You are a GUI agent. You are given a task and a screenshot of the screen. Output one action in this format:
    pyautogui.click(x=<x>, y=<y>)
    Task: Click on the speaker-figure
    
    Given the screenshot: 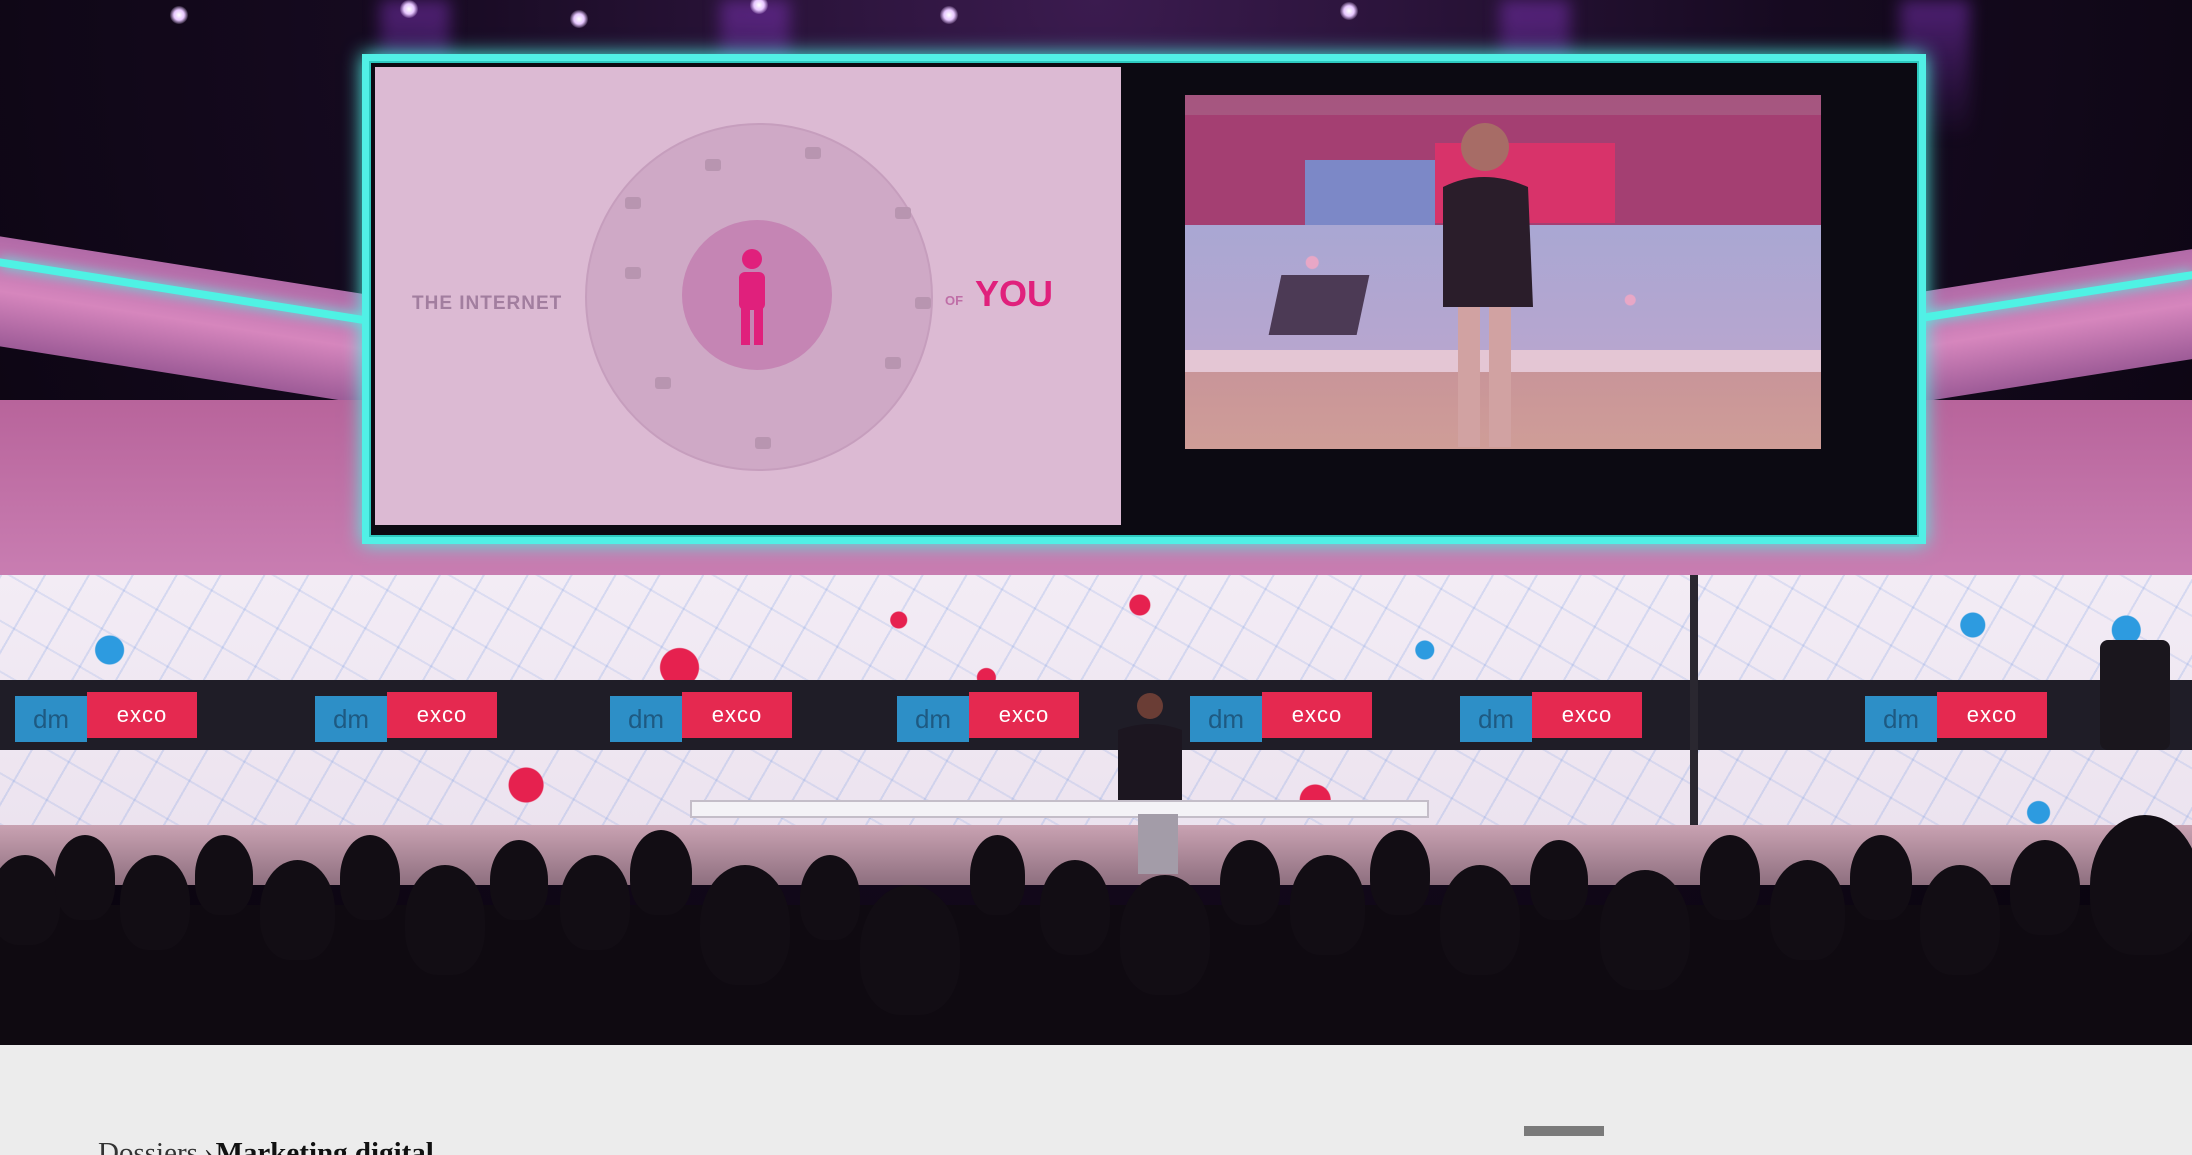 What is the action you would take?
    pyautogui.click(x=1150, y=746)
    